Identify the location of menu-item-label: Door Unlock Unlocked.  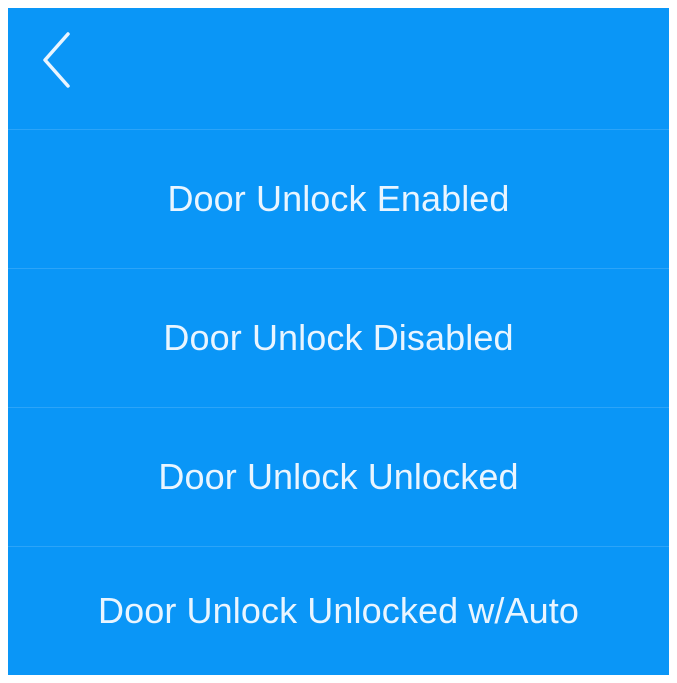
(338, 476).